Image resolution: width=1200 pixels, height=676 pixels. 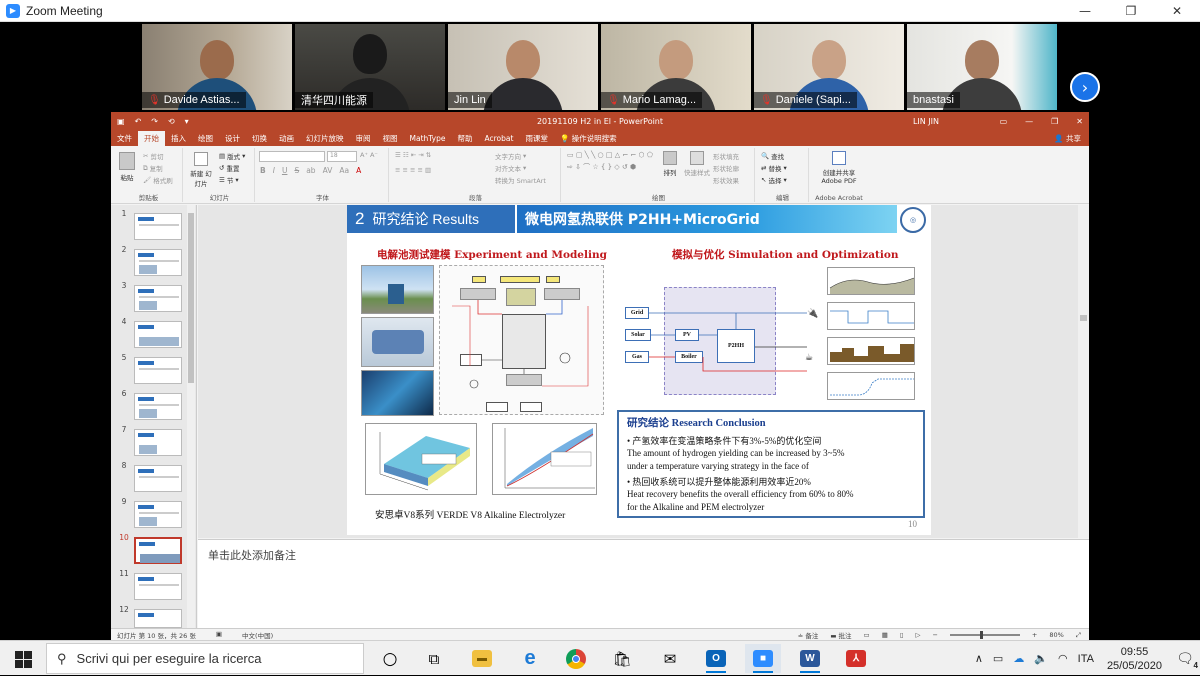 I want to click on cortana-button: ○, so click(x=390, y=658).